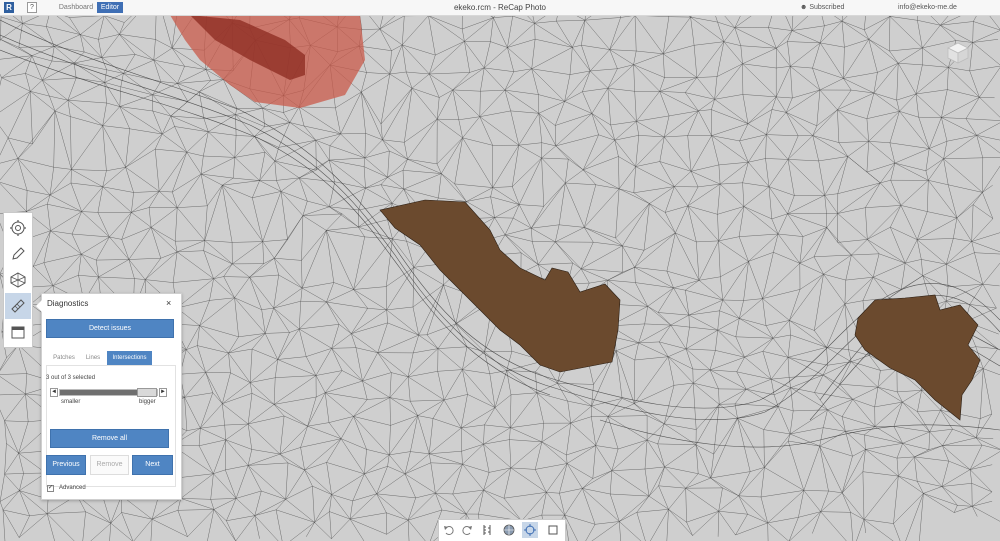 This screenshot has height=541, width=1000. Describe the element at coordinates (109, 465) in the screenshot. I see `remove-button: Remove` at that location.